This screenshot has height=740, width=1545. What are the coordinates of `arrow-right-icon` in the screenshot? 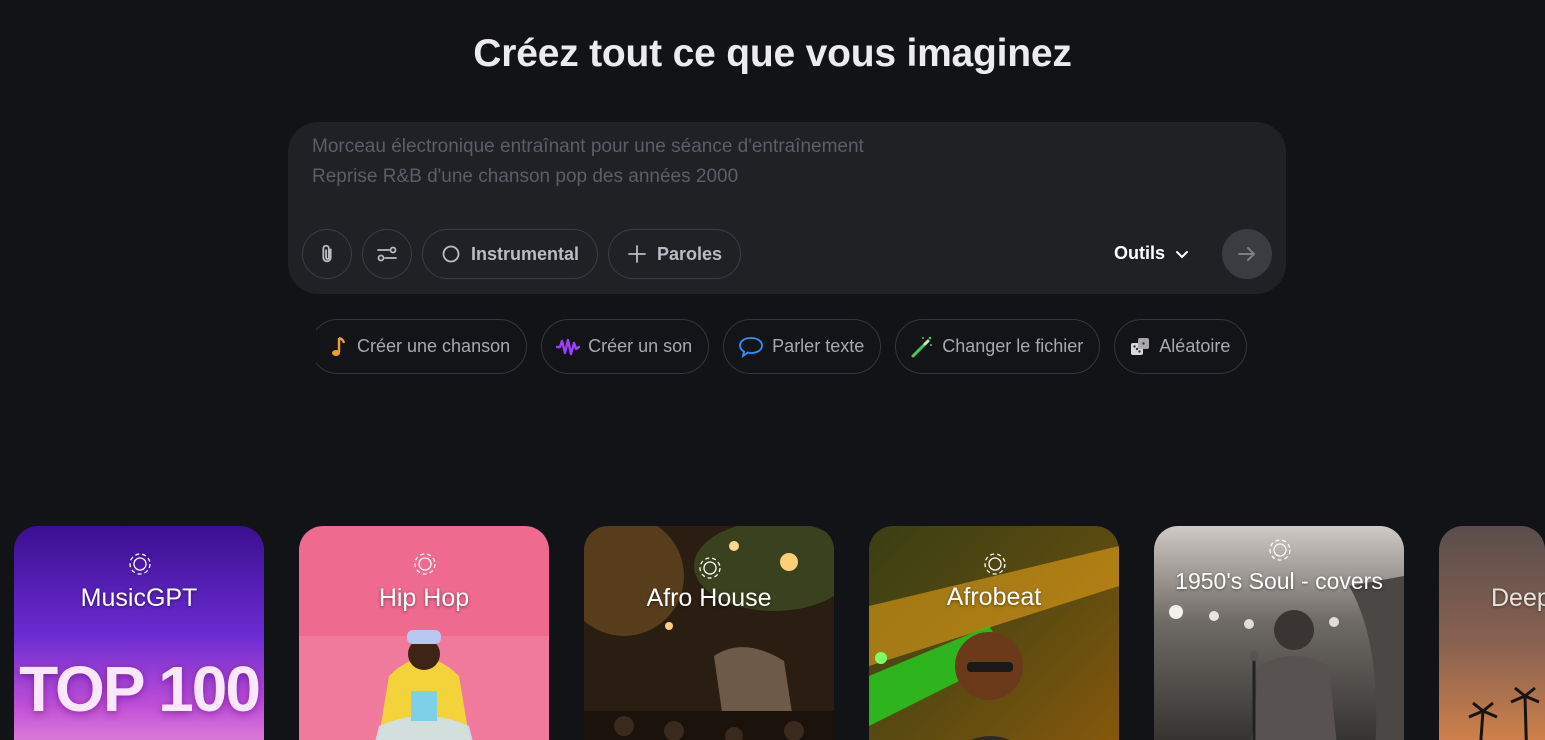 It's located at (1247, 254).